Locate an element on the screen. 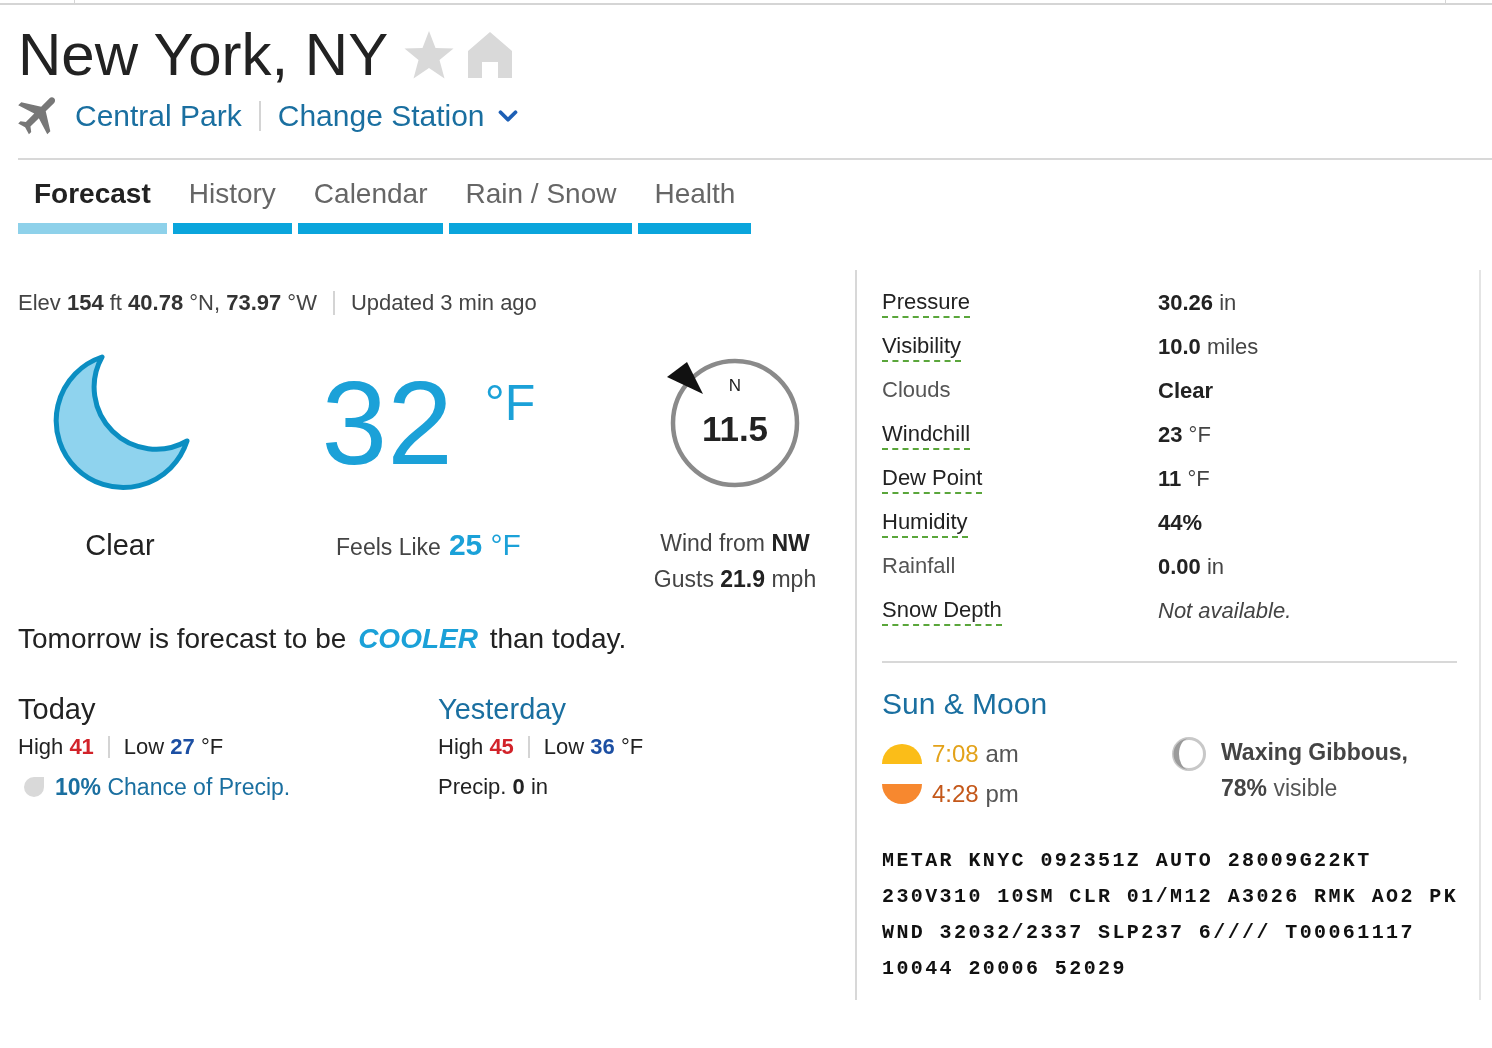 The image size is (1492, 1048). feels-like-value: 25 °F is located at coordinates (484, 545).